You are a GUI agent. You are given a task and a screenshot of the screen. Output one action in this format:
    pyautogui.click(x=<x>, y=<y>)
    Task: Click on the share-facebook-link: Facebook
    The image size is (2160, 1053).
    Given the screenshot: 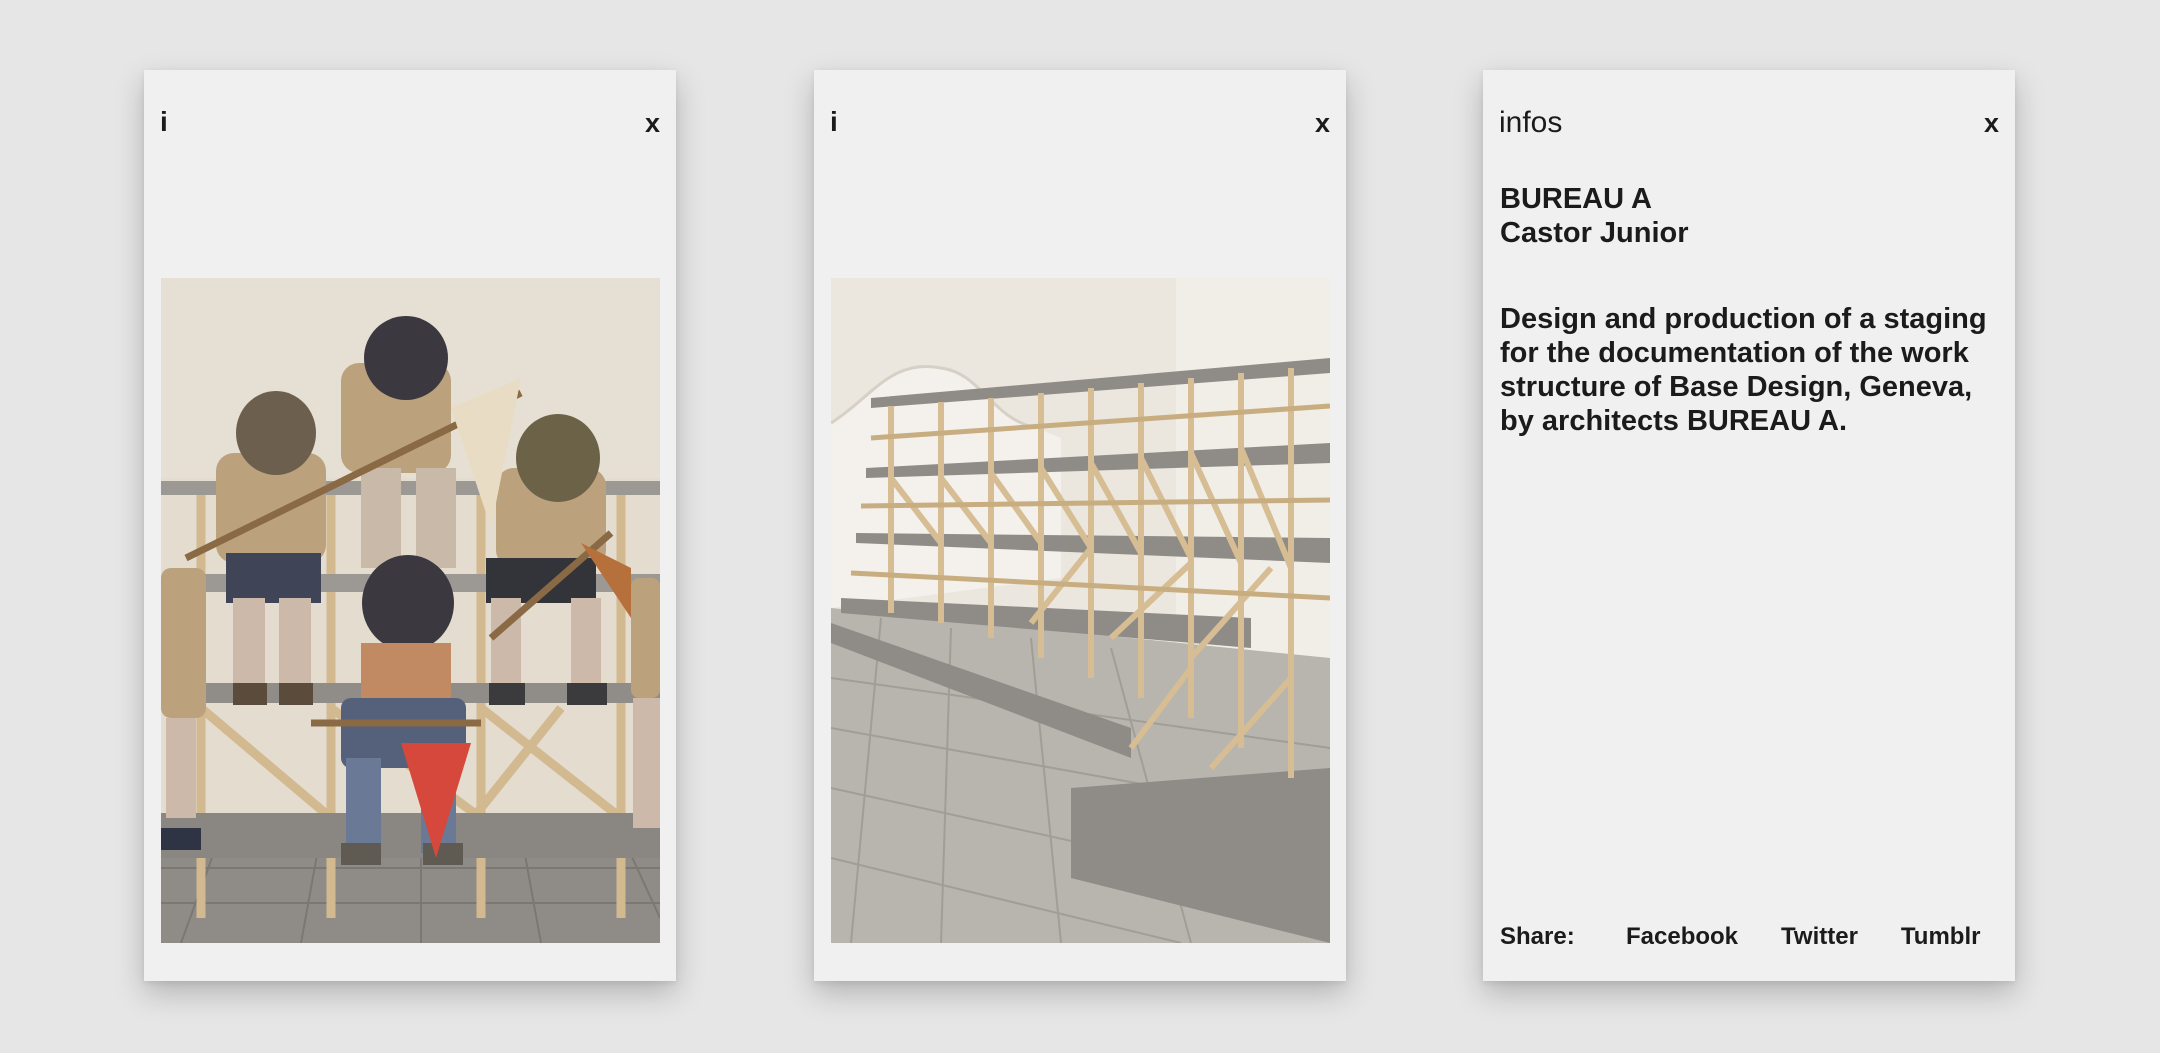 What is the action you would take?
    pyautogui.click(x=1682, y=937)
    